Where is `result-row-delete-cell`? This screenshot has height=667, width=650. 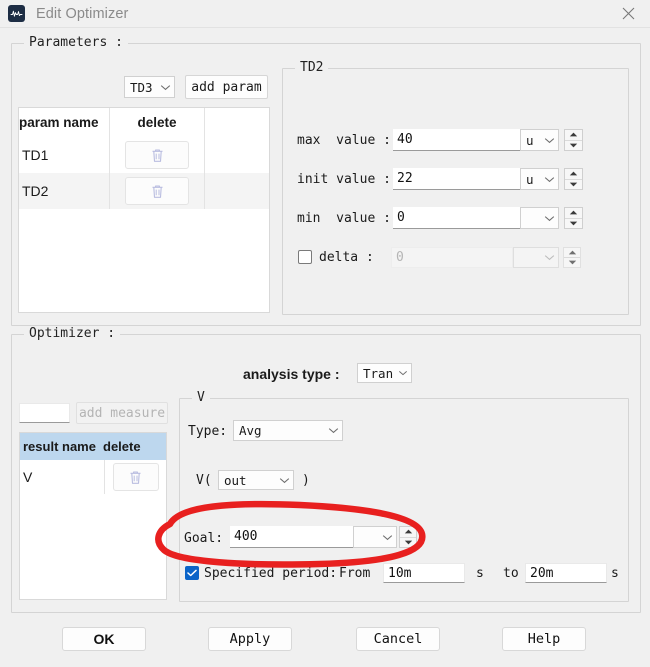
result-row-delete-cell is located at coordinates (135, 477).